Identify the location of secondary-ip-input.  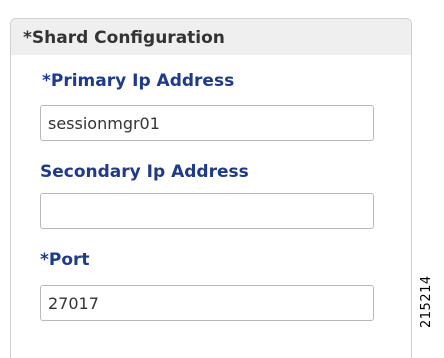
(207, 211).